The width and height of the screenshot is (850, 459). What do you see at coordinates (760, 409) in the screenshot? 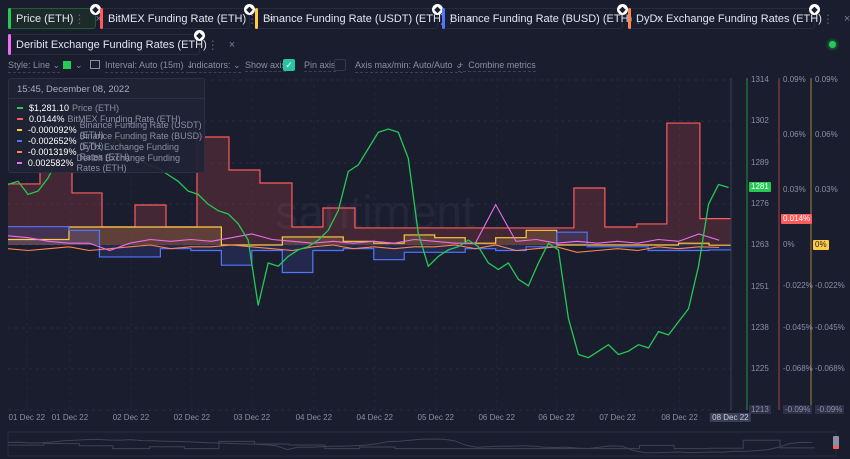
I see `price-tick: 1213` at bounding box center [760, 409].